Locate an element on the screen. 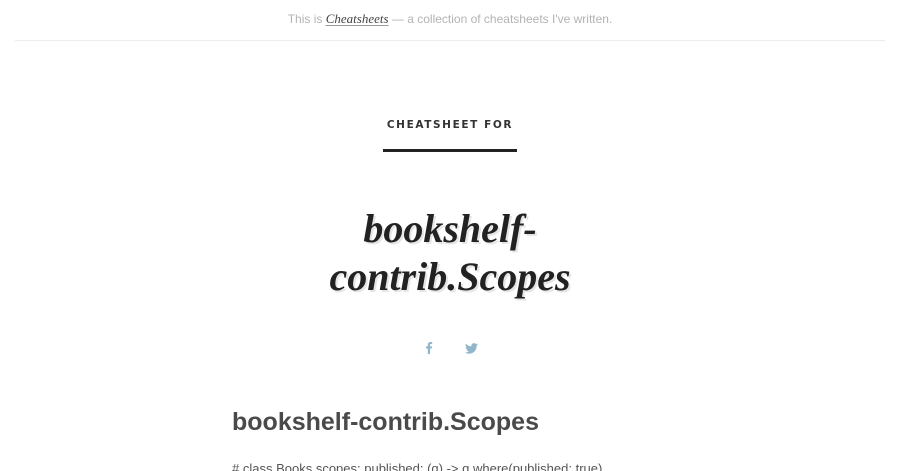 The image size is (900, 471). pre-title: CHEATSHEET FOR is located at coordinates (450, 125).